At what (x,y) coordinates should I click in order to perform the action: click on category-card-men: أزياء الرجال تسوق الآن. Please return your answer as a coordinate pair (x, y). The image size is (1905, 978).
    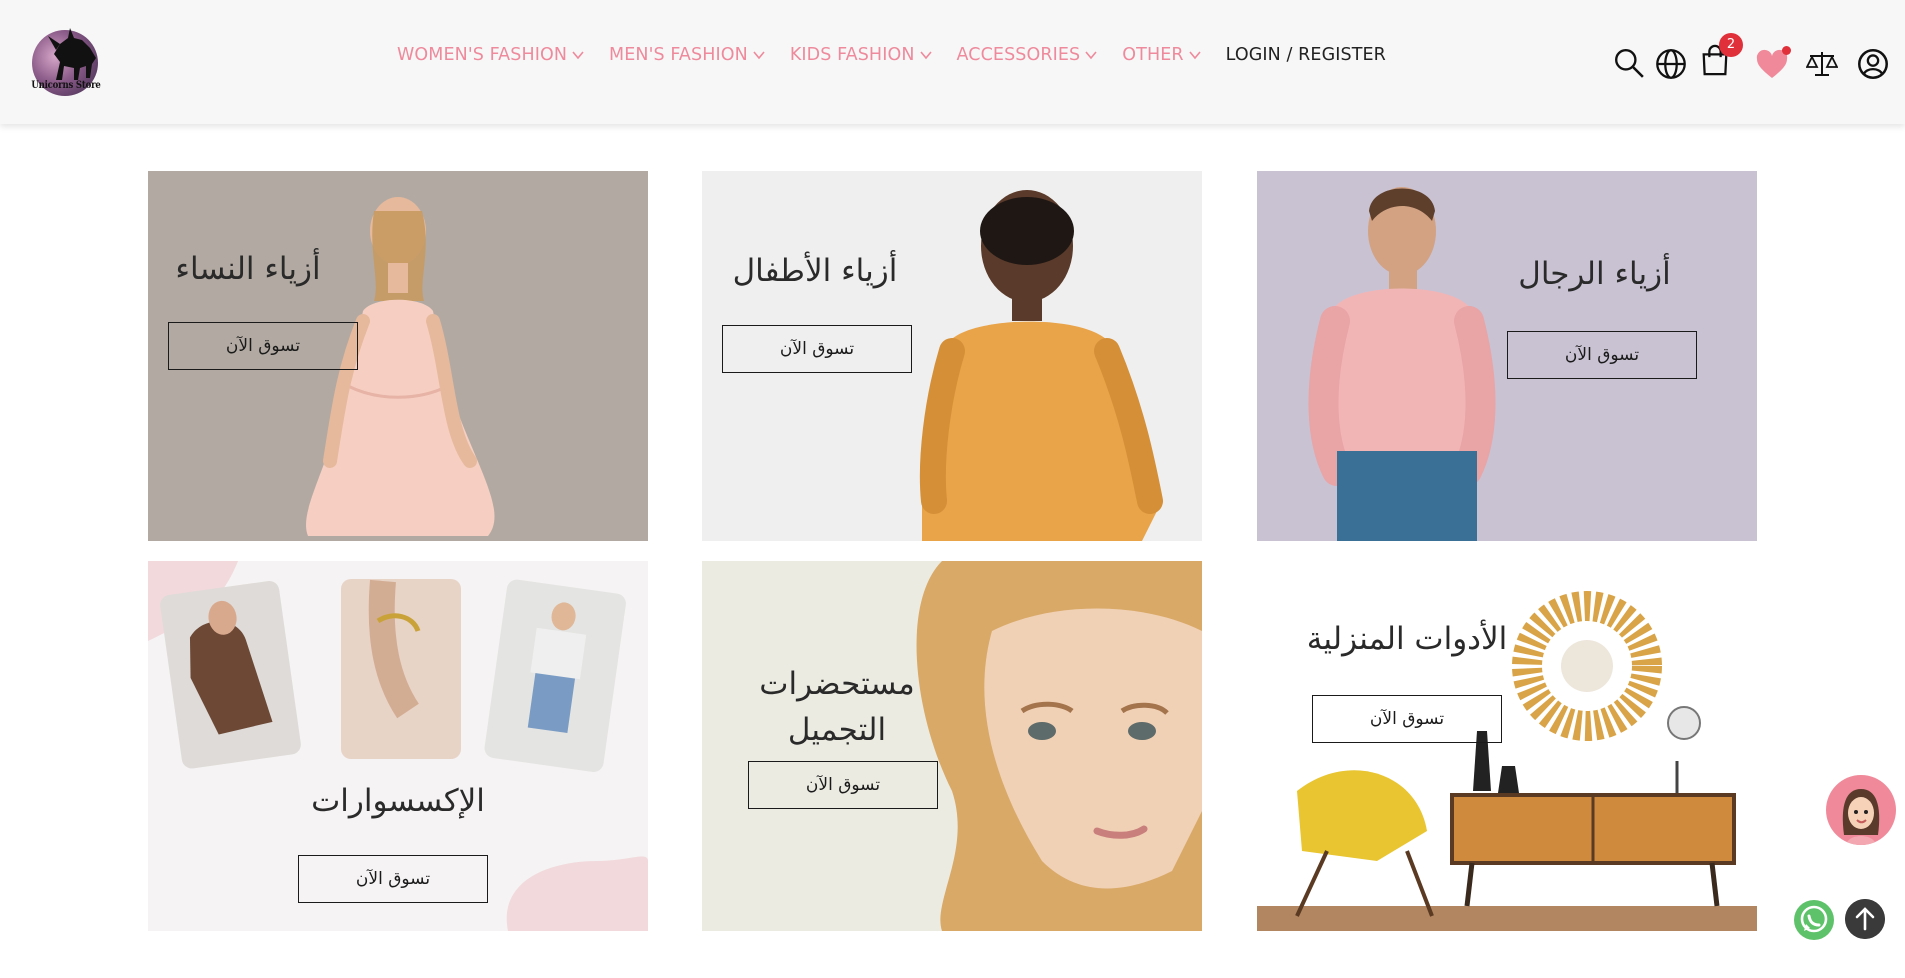
    Looking at the image, I should click on (1507, 356).